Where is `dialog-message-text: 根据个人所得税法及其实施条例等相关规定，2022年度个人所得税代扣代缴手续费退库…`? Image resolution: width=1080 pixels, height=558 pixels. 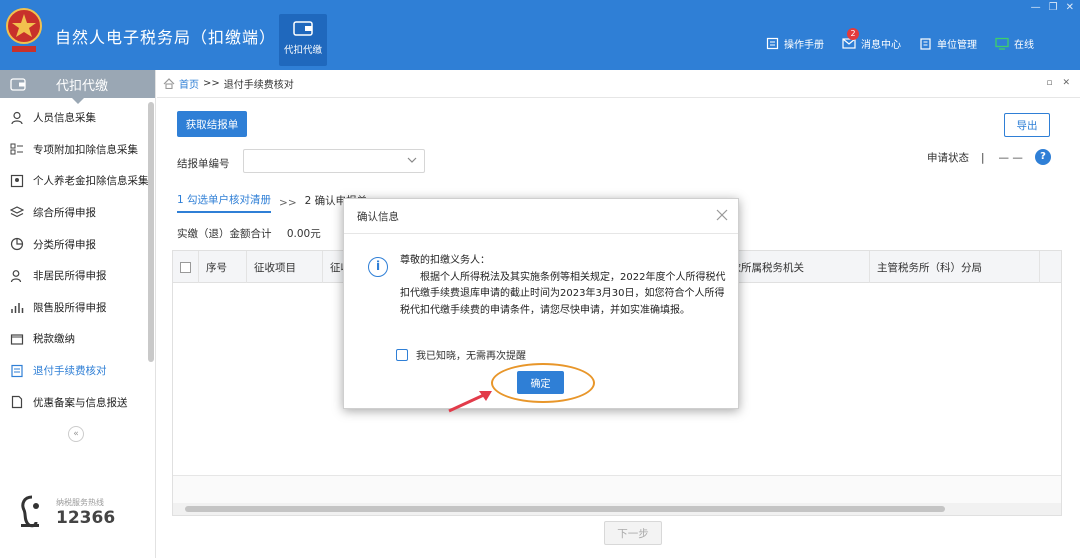 dialog-message-text: 根据个人所得税法及其实施条例等相关规定，2022年度个人所得税代扣代缴手续费退库… is located at coordinates (563, 293).